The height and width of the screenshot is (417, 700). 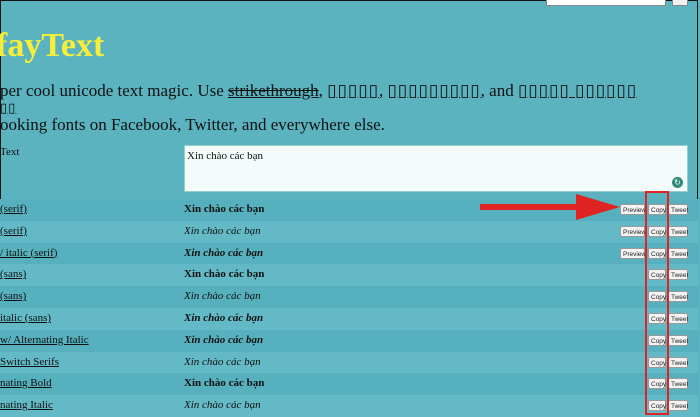 What do you see at coordinates (25, 318) in the screenshot?
I see `font-style-name-link: italic (sans)` at bounding box center [25, 318].